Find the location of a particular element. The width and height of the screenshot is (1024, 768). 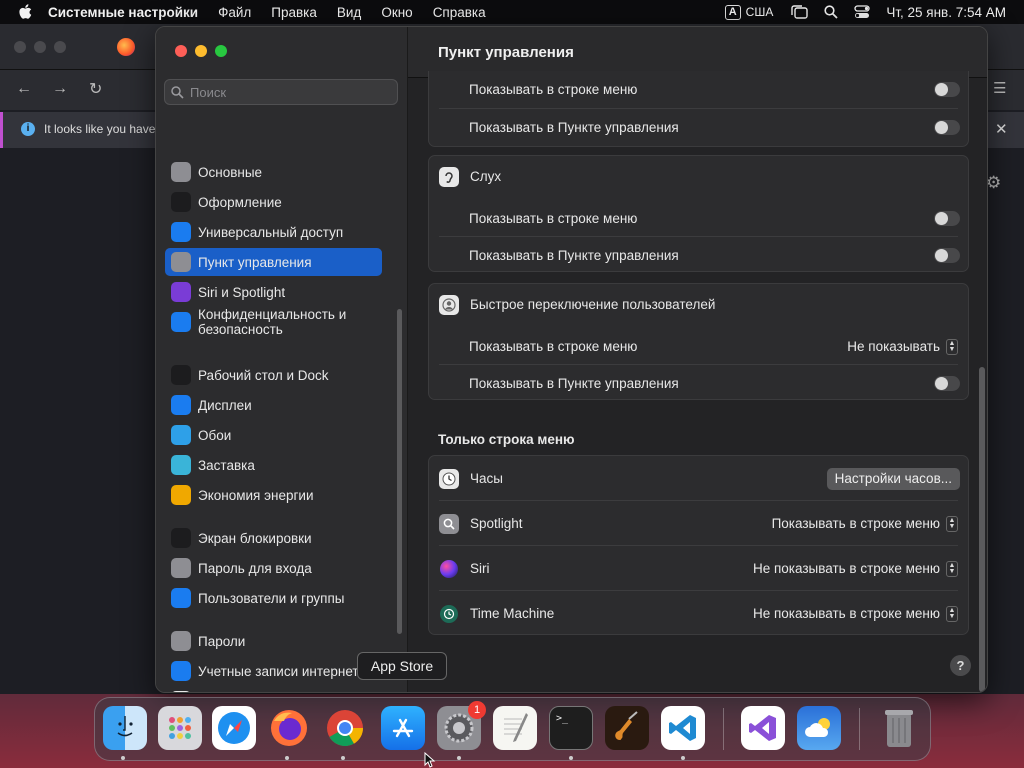

sidebar-item: Пароль для входа is located at coordinates (273, 568).